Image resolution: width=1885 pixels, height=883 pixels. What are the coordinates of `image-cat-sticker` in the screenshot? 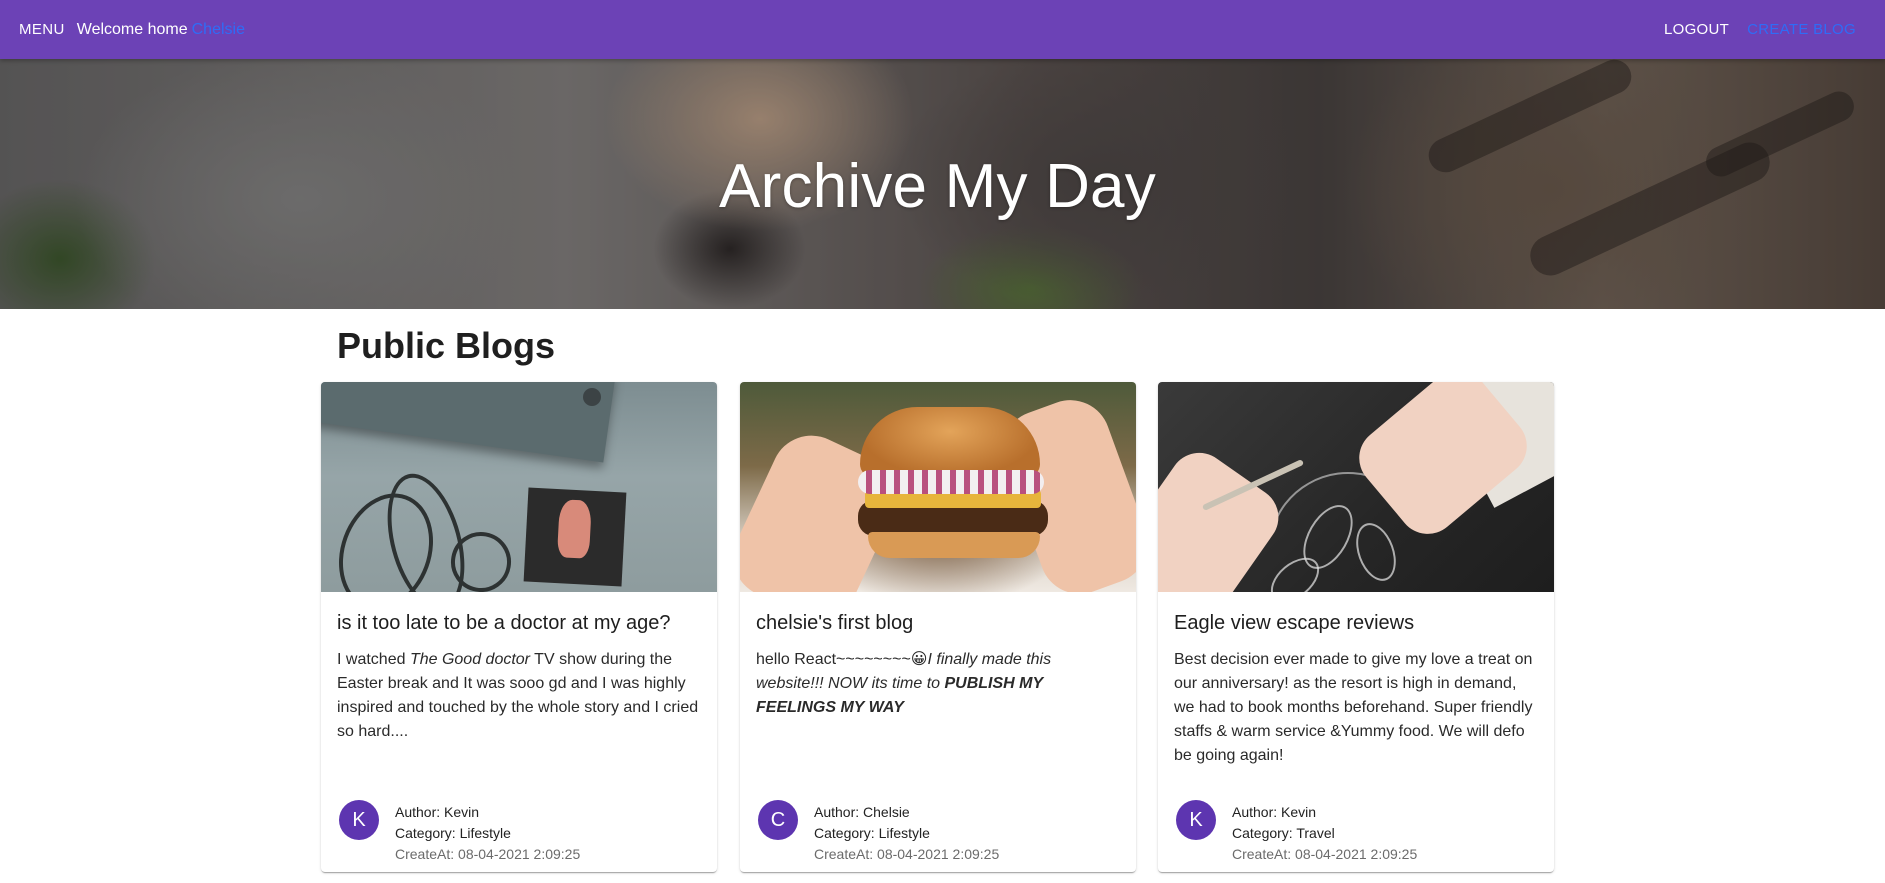 It's located at (575, 537).